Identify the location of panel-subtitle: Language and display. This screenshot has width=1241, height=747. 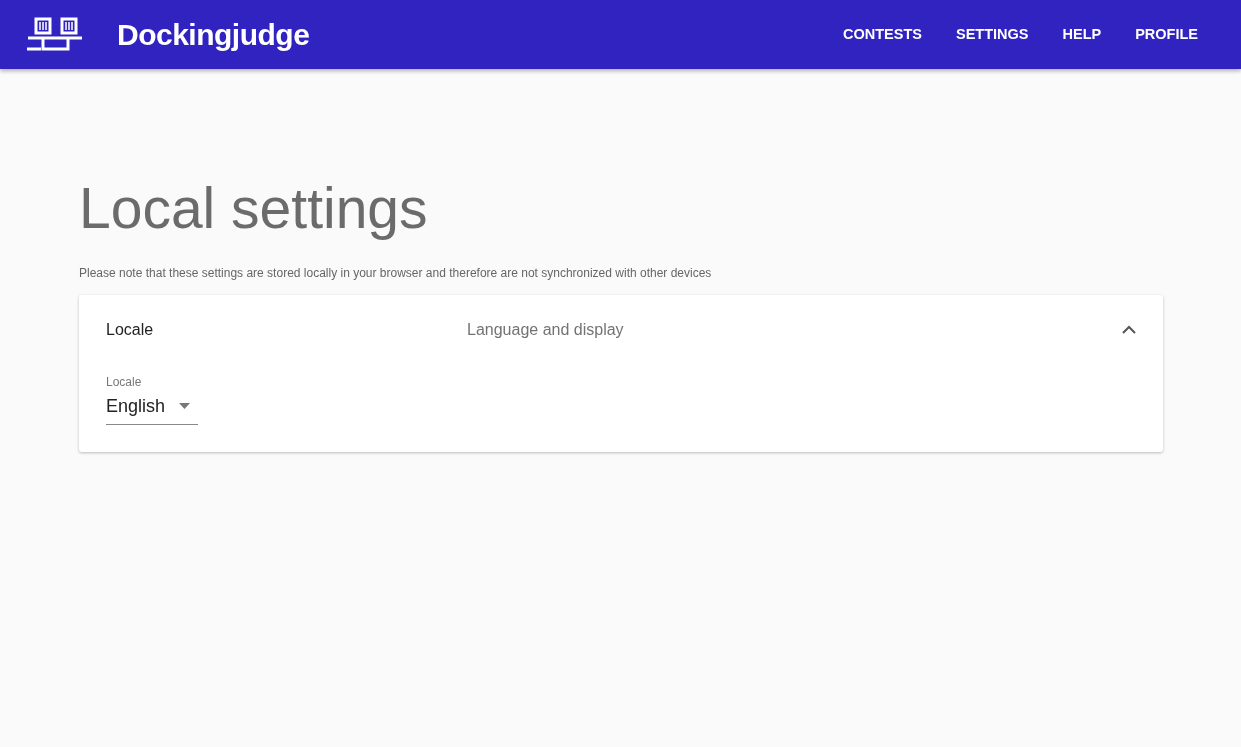
(546, 329).